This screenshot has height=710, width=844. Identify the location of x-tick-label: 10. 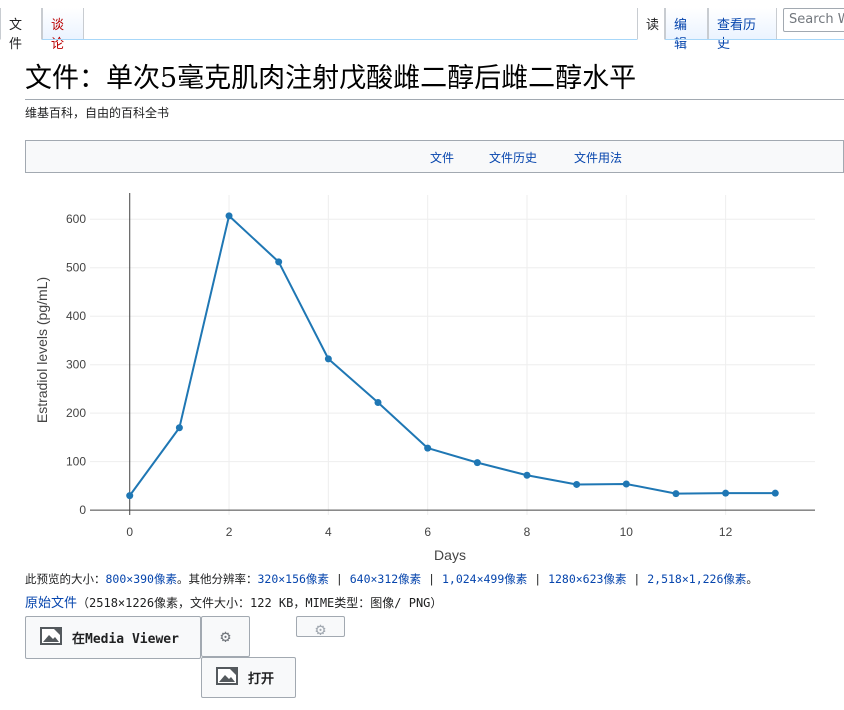
(627, 532).